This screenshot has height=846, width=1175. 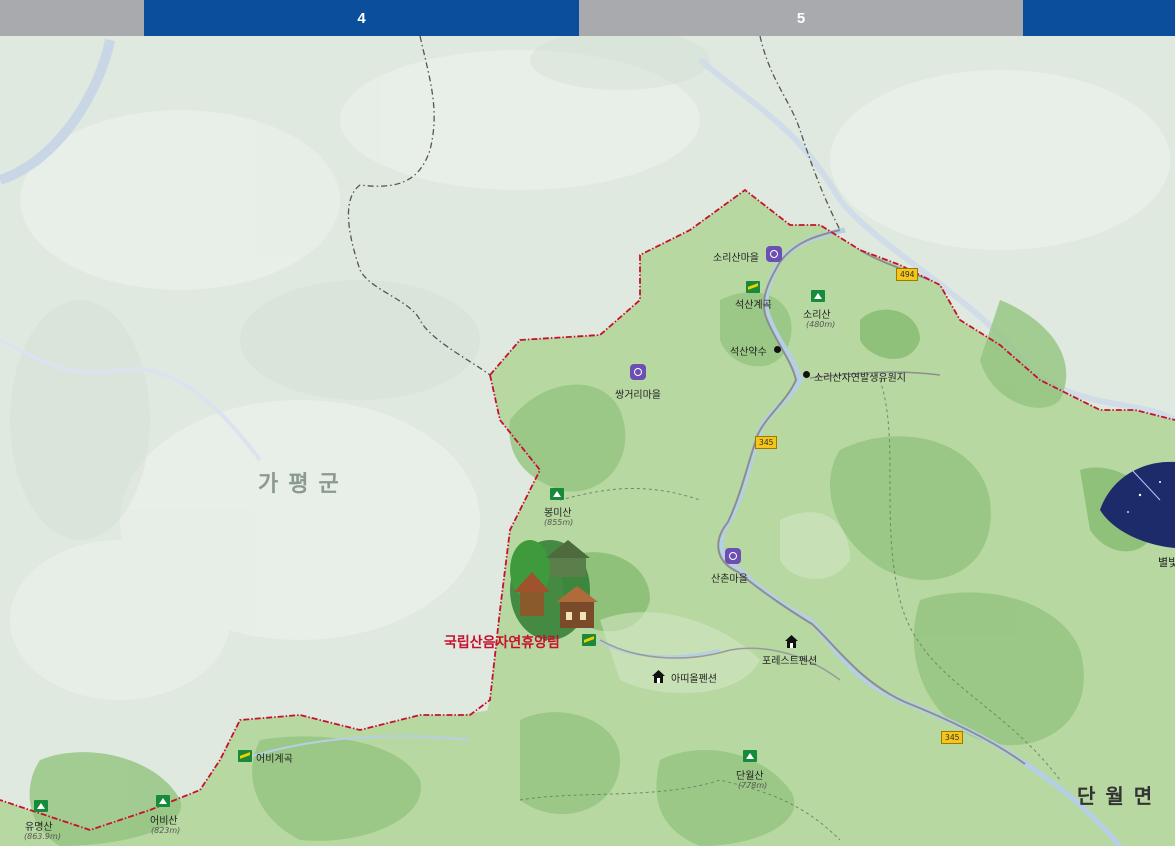 What do you see at coordinates (753, 785) in the screenshot?
I see `peak-danwolsan-elevation: (778m)` at bounding box center [753, 785].